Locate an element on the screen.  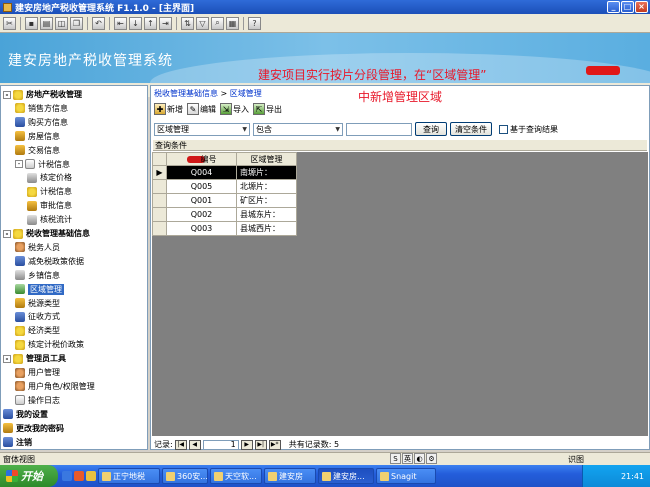
table-row: Q002 县城东片： is located at coordinates (224, 214).